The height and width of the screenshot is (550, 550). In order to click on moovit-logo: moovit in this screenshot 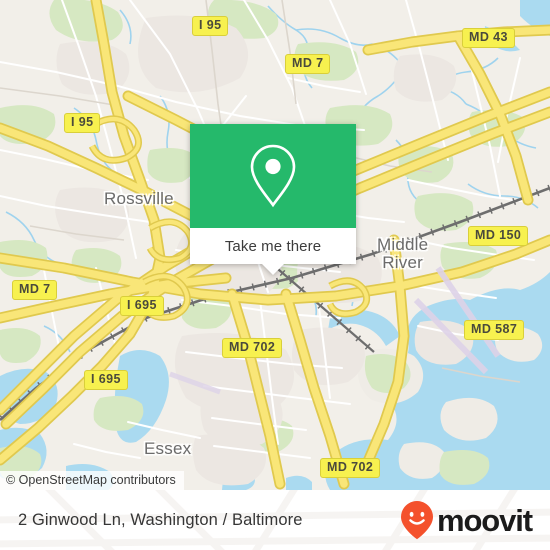, I will do `click(466, 520)`.